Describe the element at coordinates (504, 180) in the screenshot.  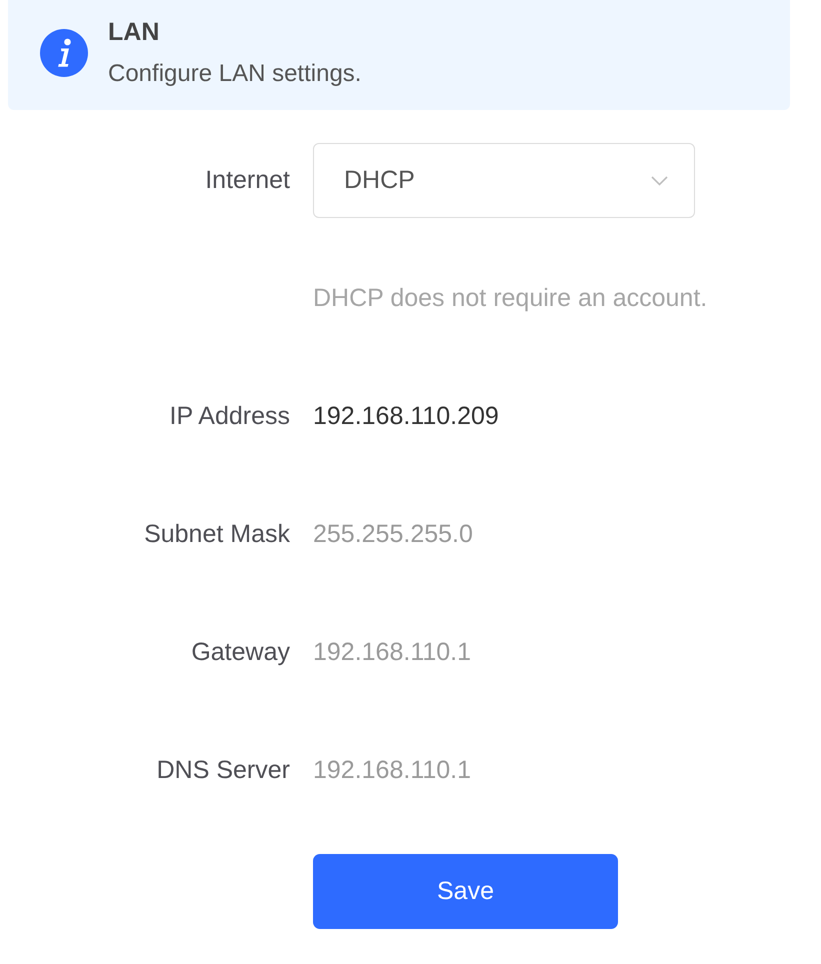
I see `internet-select: DHCP` at that location.